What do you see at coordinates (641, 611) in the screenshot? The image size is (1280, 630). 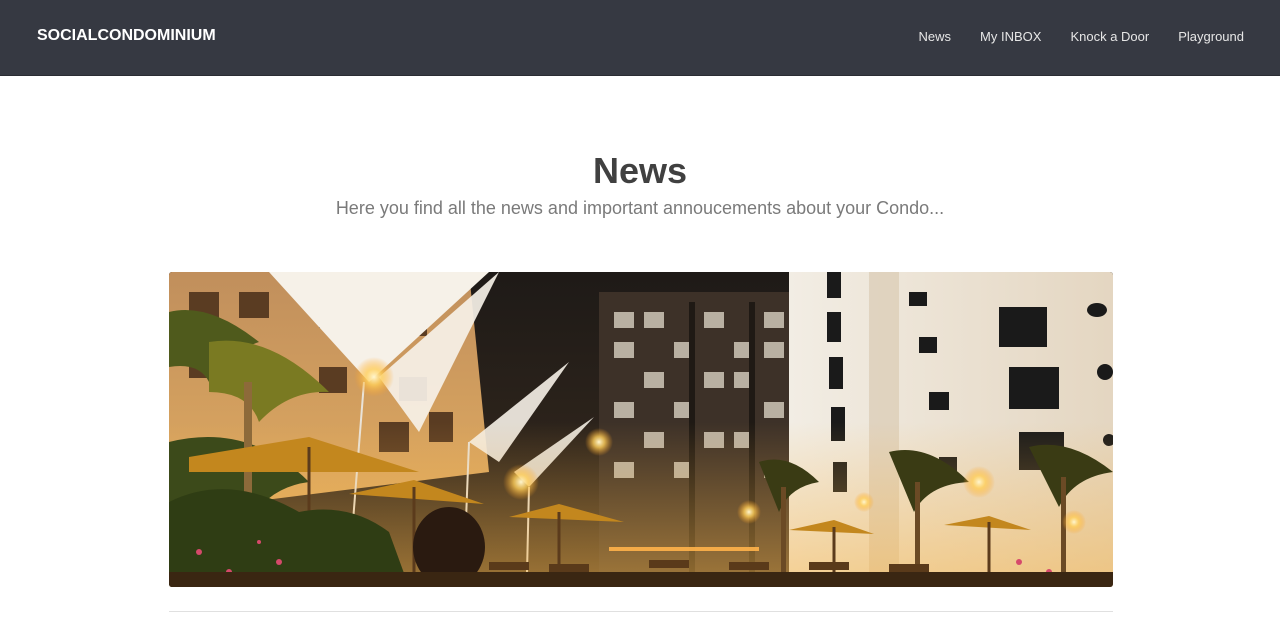 I see `content-divider` at bounding box center [641, 611].